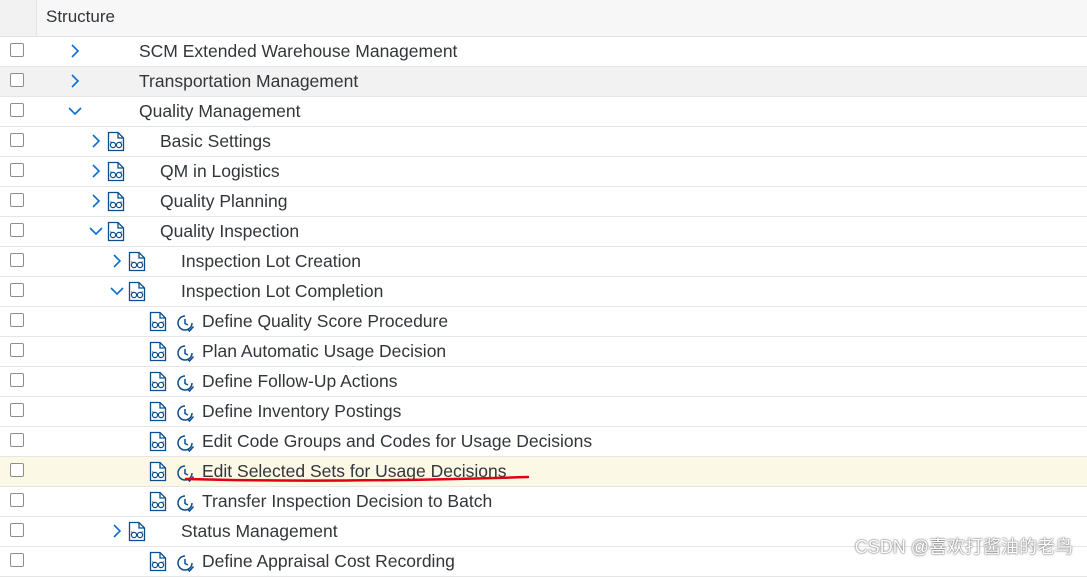  Describe the element at coordinates (543, 352) in the screenshot. I see `tree-row-plan-automatic-usage-decision: Plan Automatic Usage Decision` at that location.